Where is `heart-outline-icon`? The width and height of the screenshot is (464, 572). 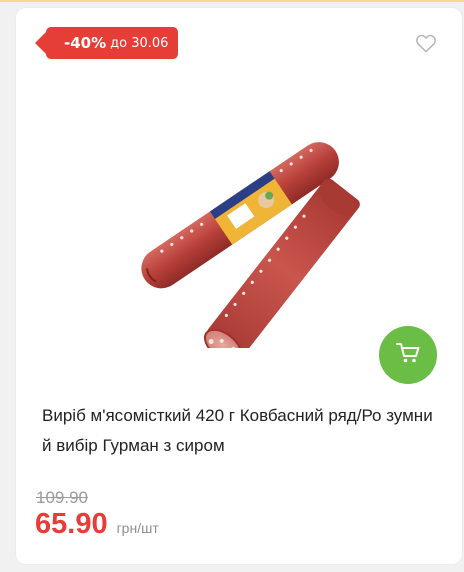 heart-outline-icon is located at coordinates (426, 43).